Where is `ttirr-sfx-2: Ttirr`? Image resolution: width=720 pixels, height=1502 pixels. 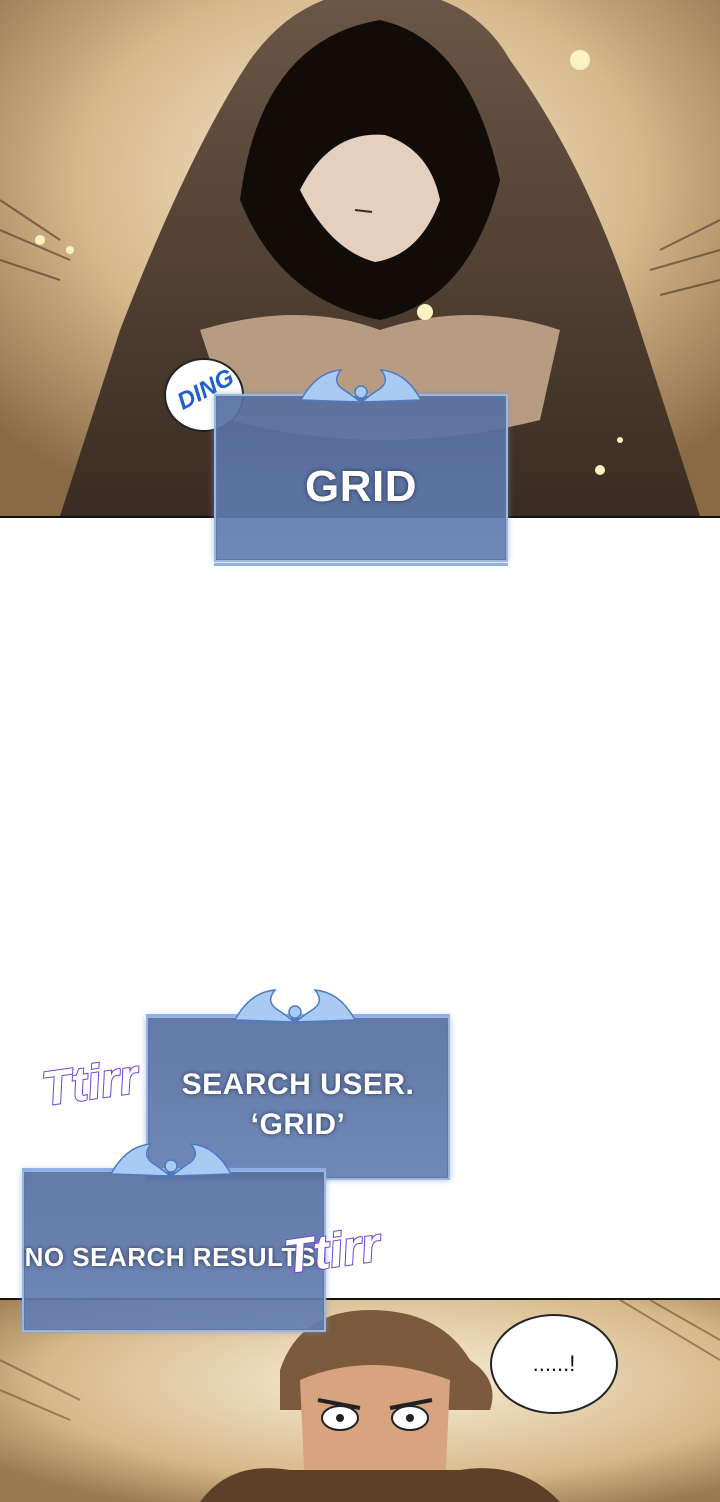
ttirr-sfx-2: Ttirr is located at coordinates (332, 1252).